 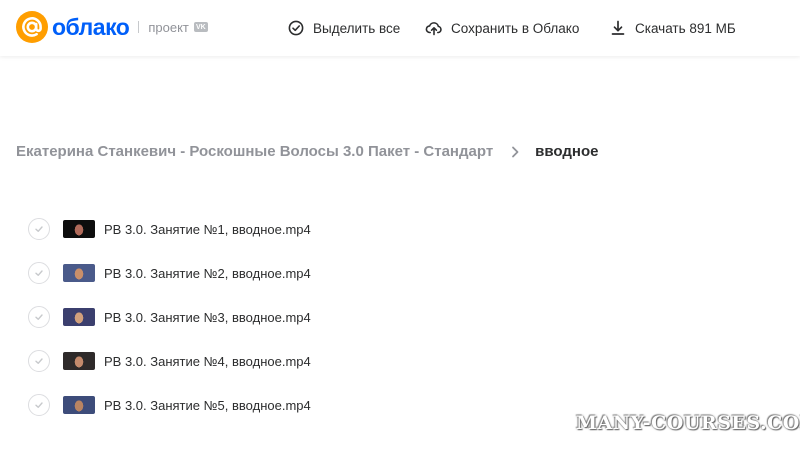 I want to click on file-name: РВ 3.0. Занятие №5, вводное.mp4, so click(x=207, y=405).